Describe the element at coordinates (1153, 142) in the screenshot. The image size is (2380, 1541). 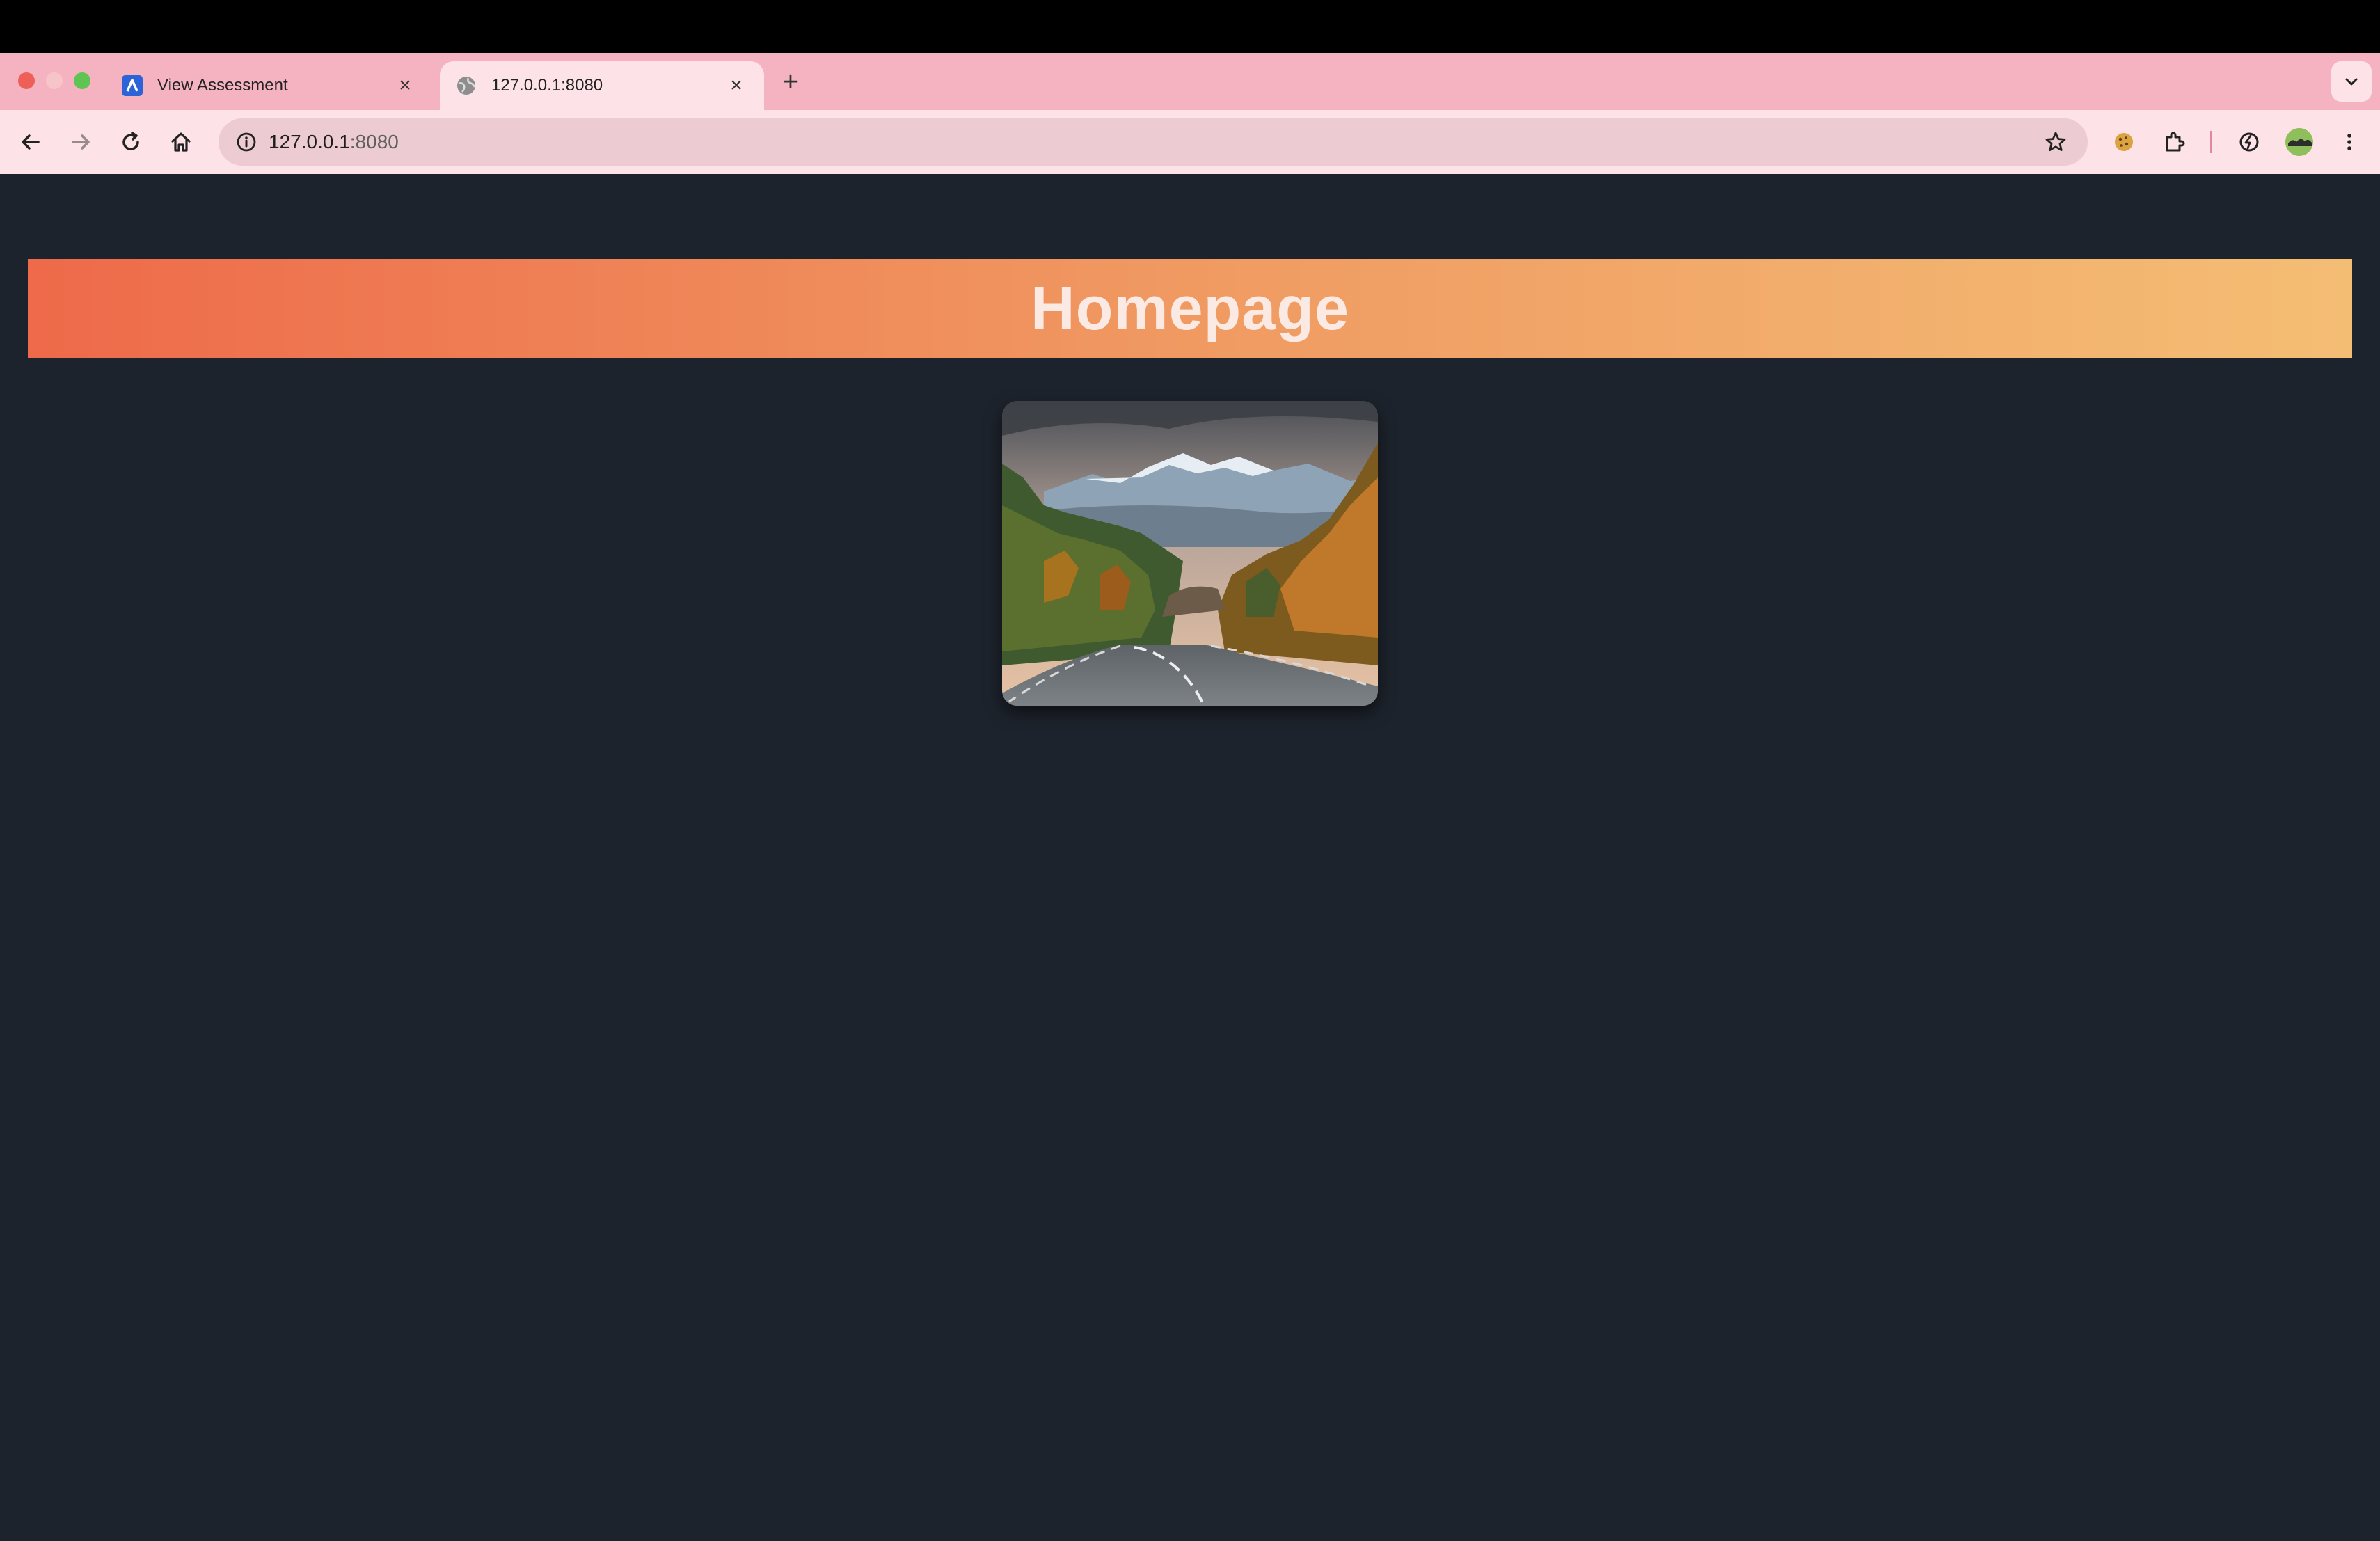
I see `address-bar: 127.0.0.1:8080` at that location.